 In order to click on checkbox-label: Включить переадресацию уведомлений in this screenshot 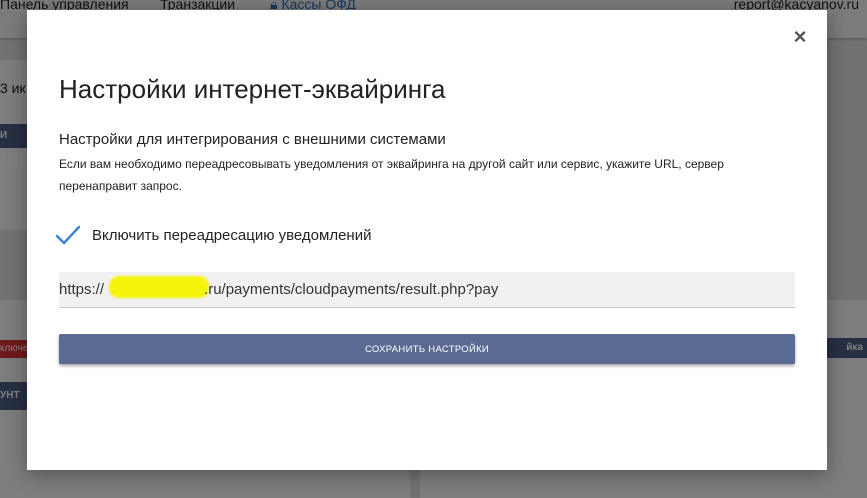, I will do `click(232, 235)`.